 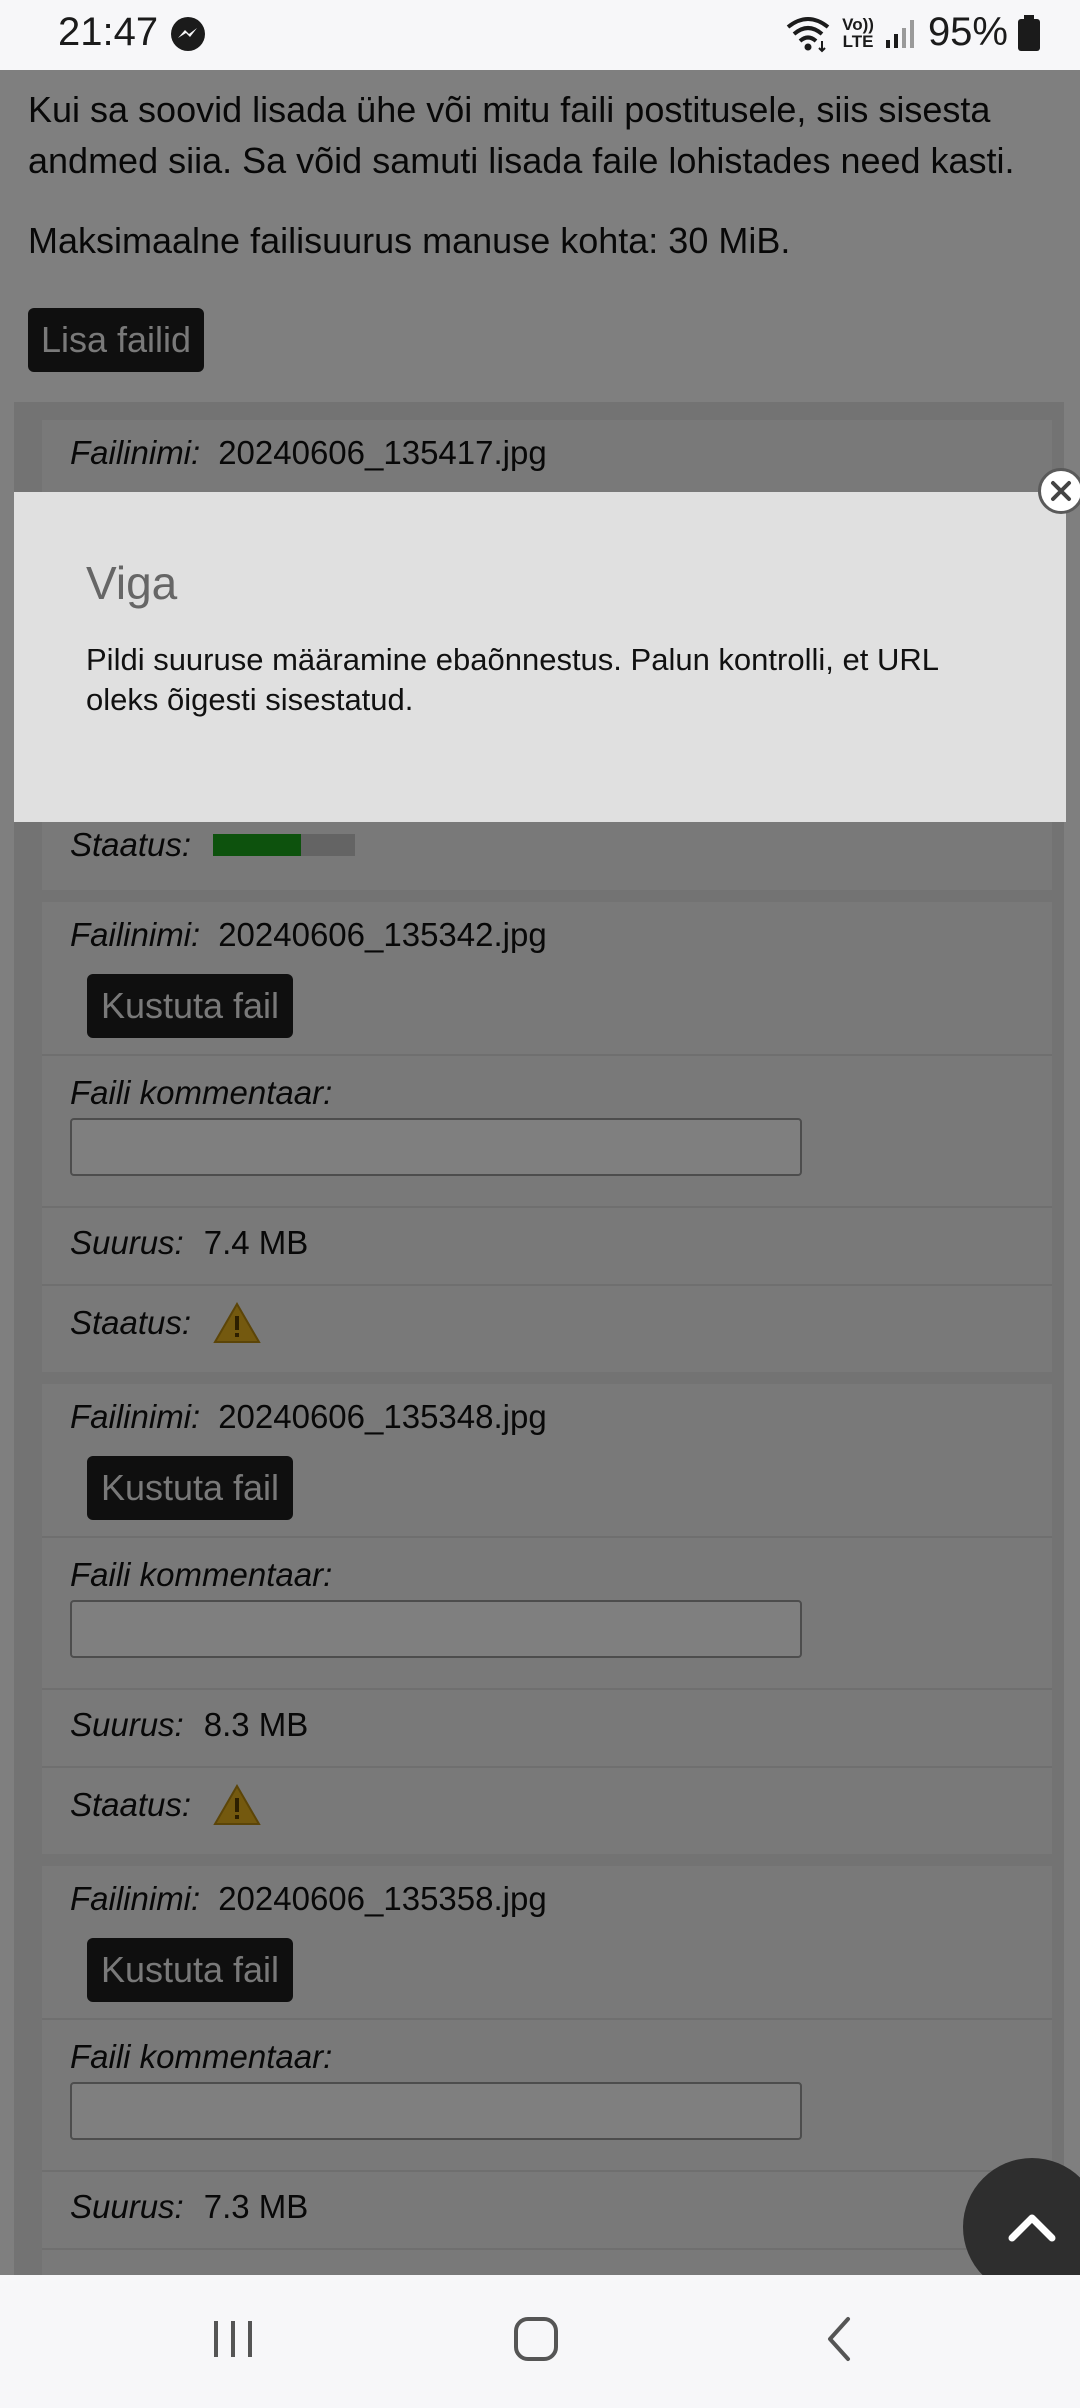 I want to click on dialog-title: Viga, so click(x=132, y=583).